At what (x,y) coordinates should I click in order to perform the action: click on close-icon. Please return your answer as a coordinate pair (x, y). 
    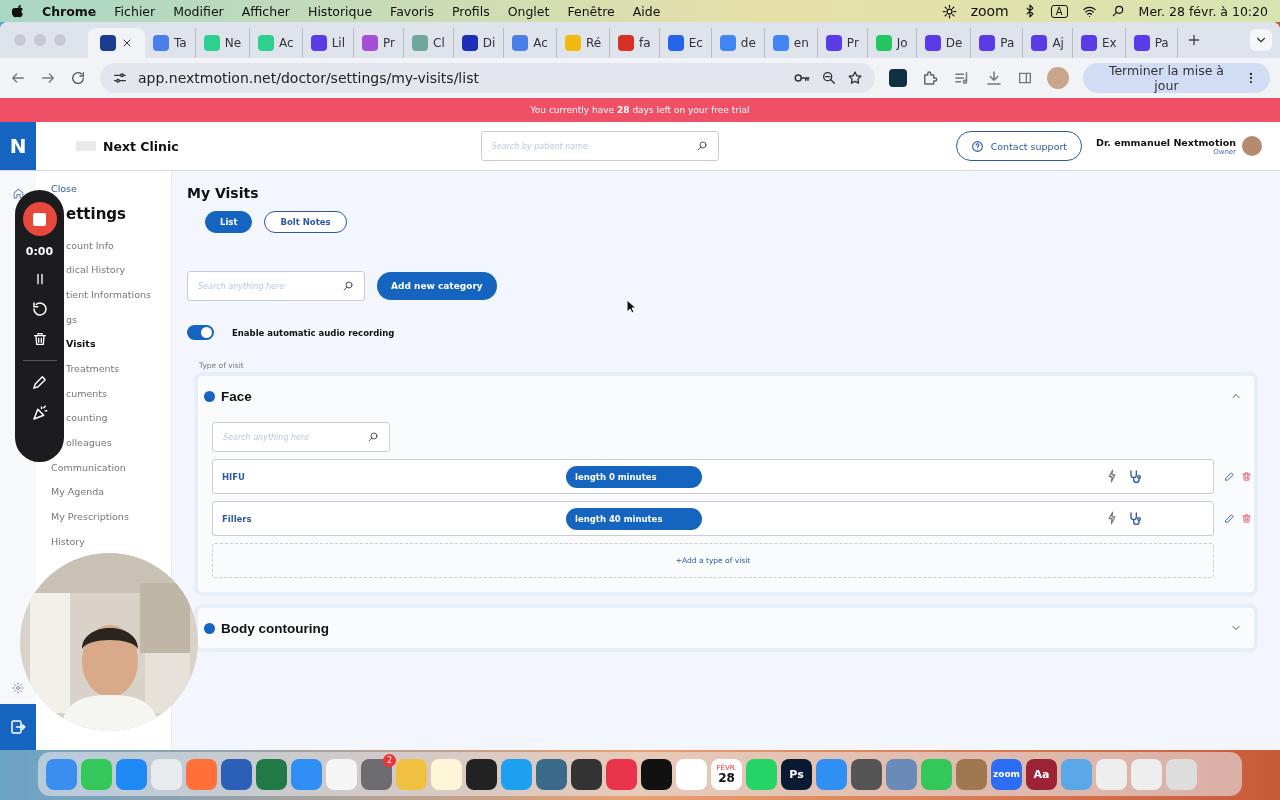
    Looking at the image, I should click on (127, 43).